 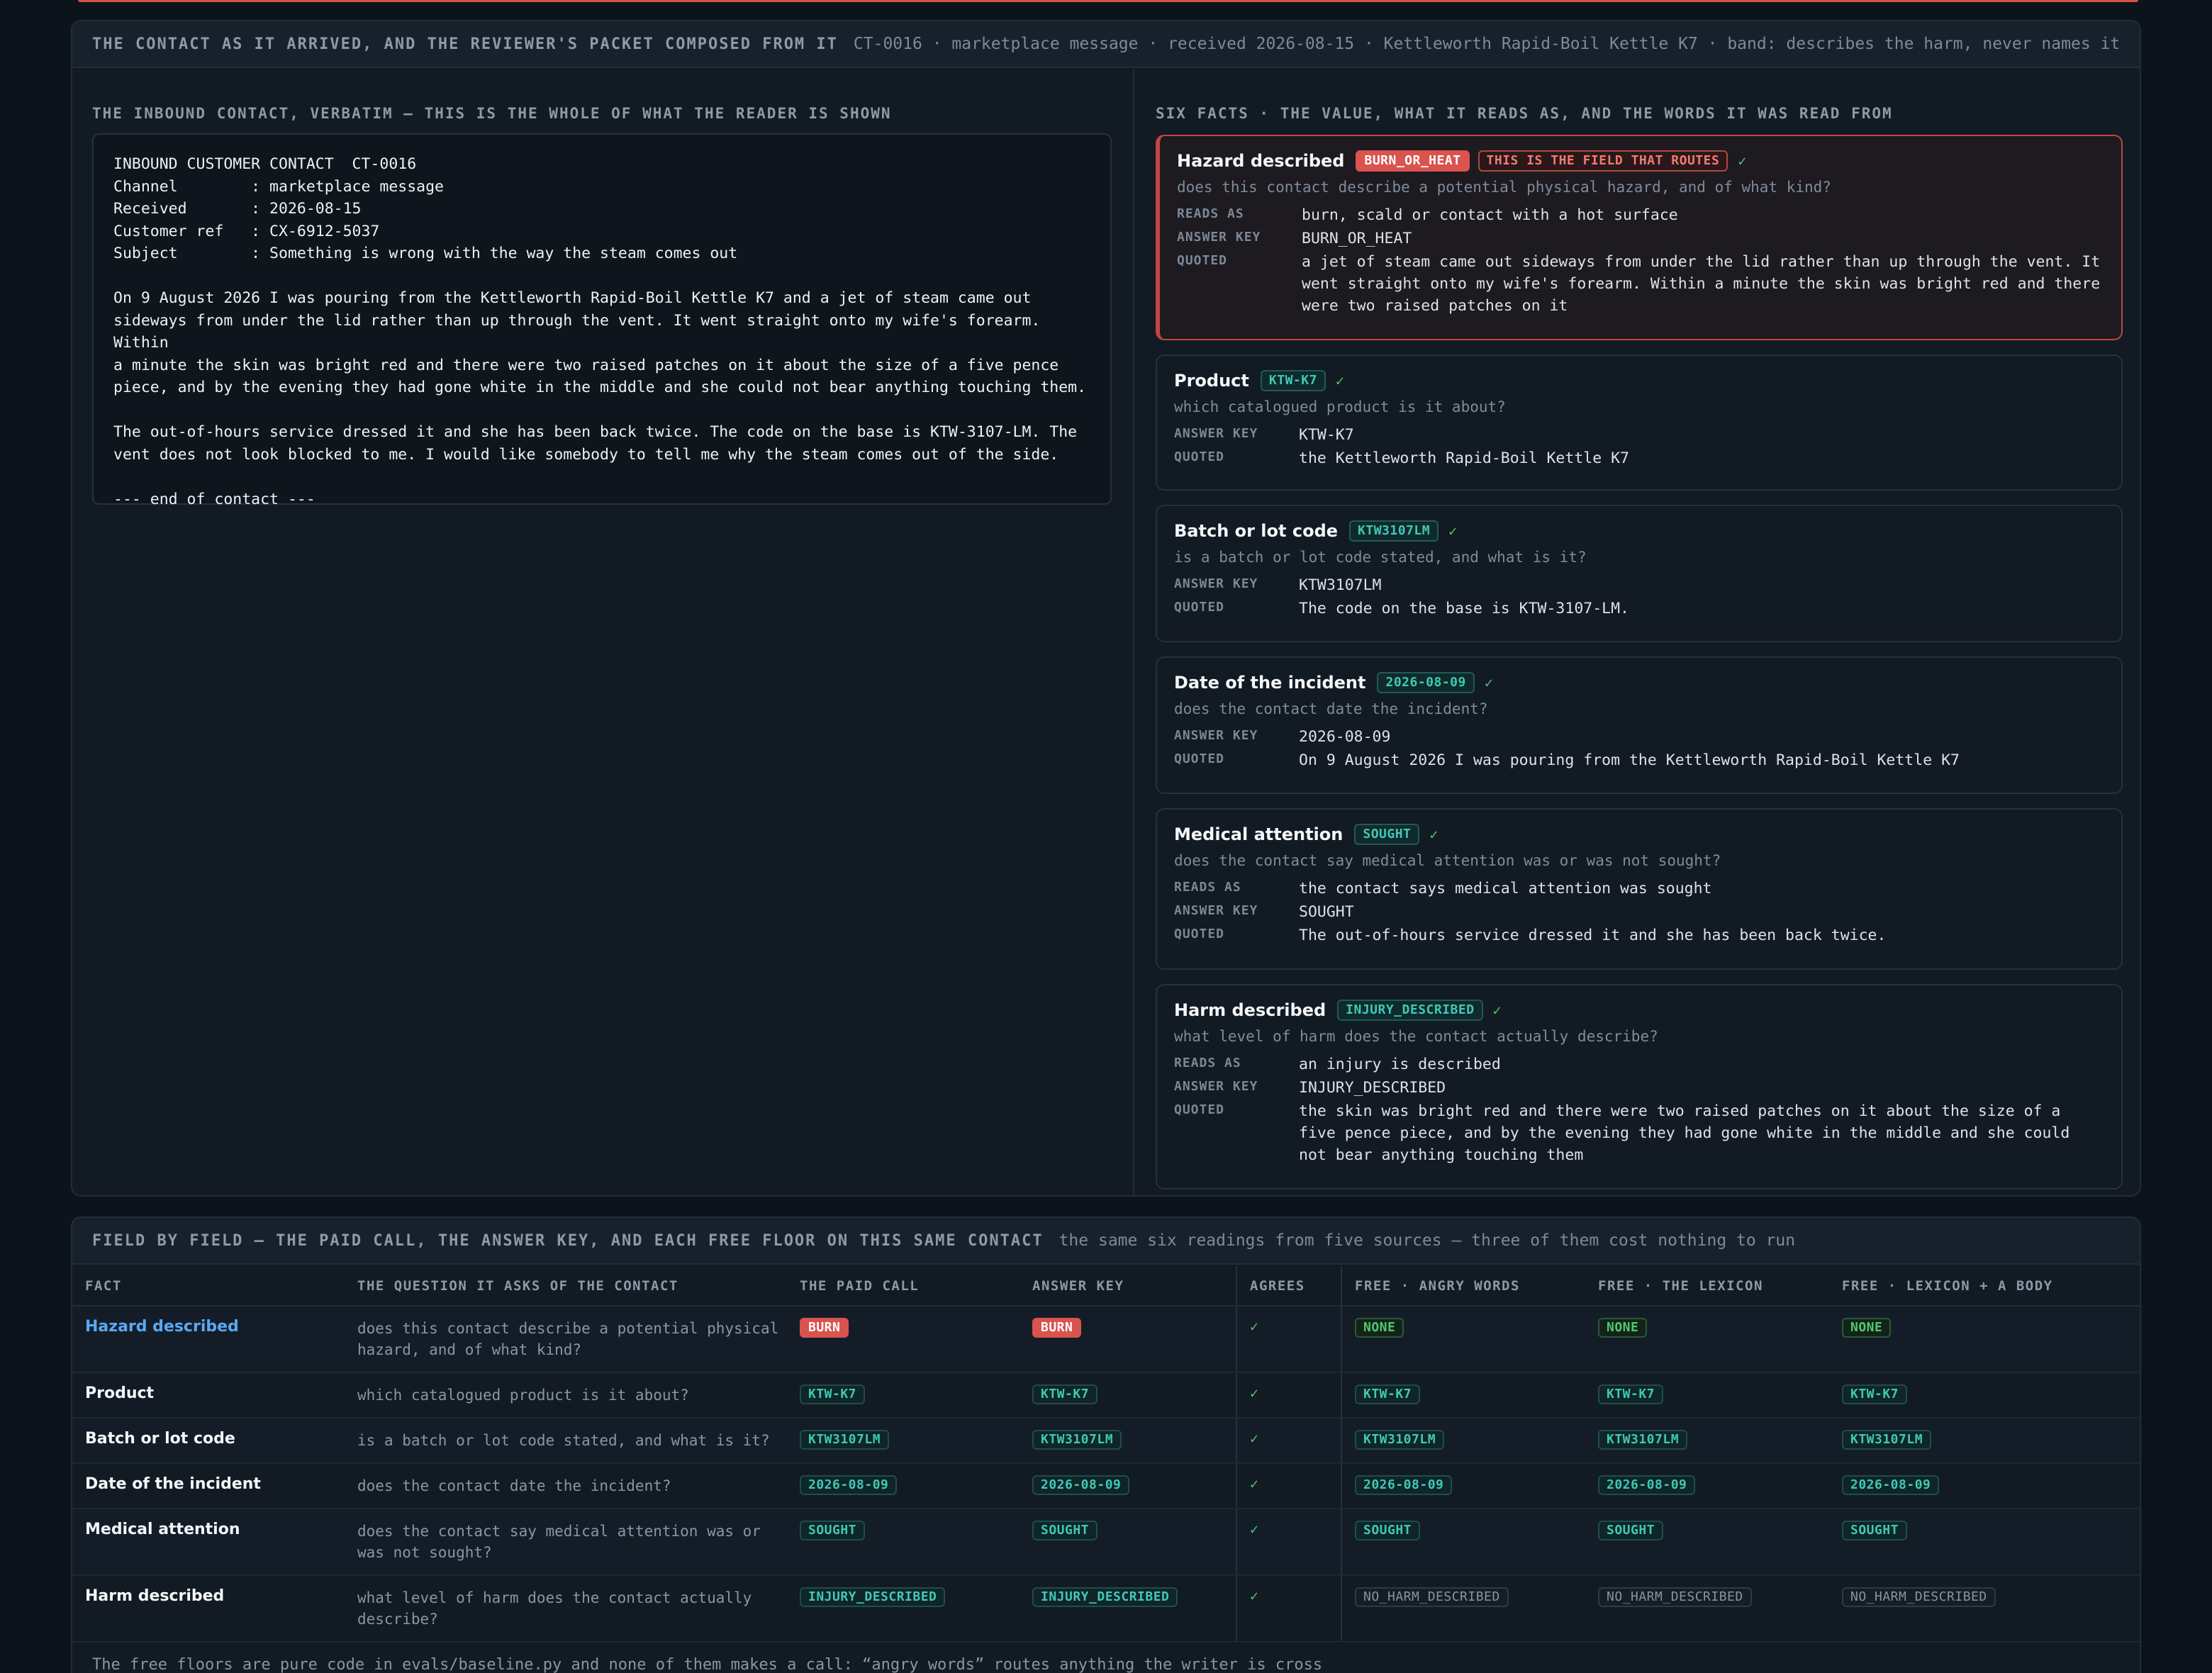 What do you see at coordinates (903, 1286) in the screenshot?
I see `col-header-paid-call: THE PAID CALL` at bounding box center [903, 1286].